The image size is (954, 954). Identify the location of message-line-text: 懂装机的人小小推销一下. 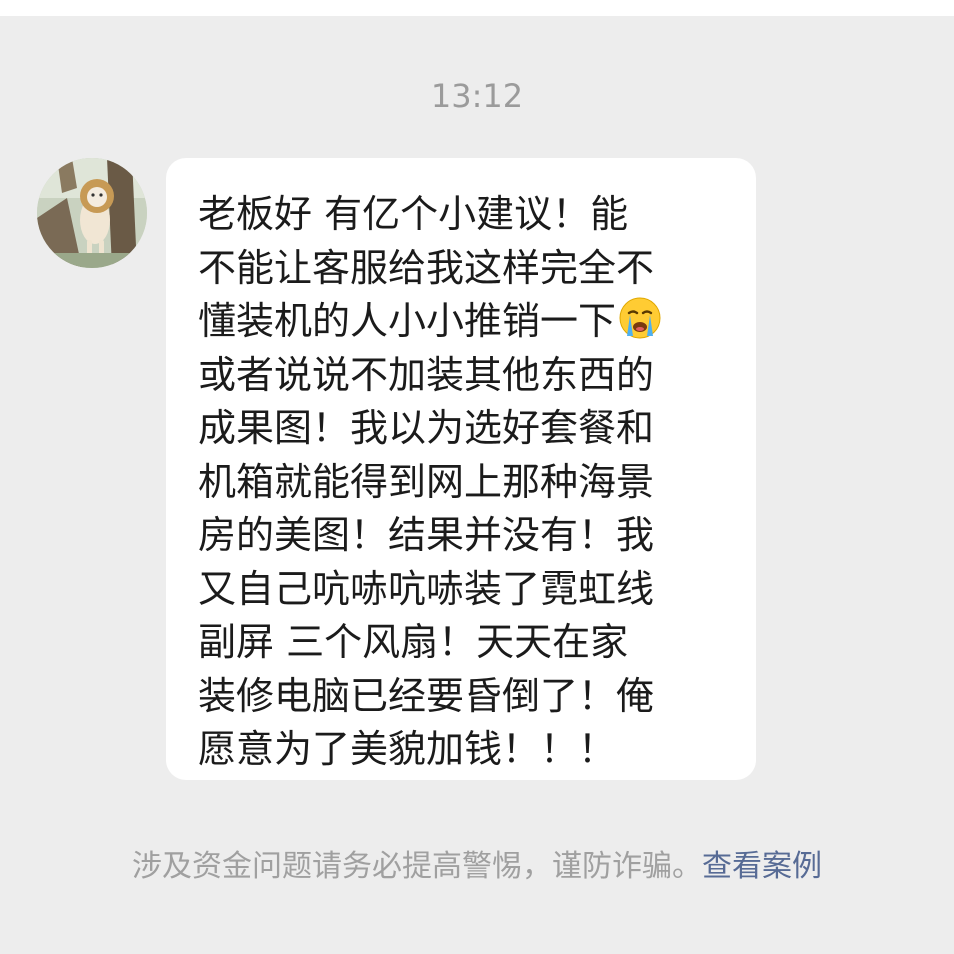
(407, 321).